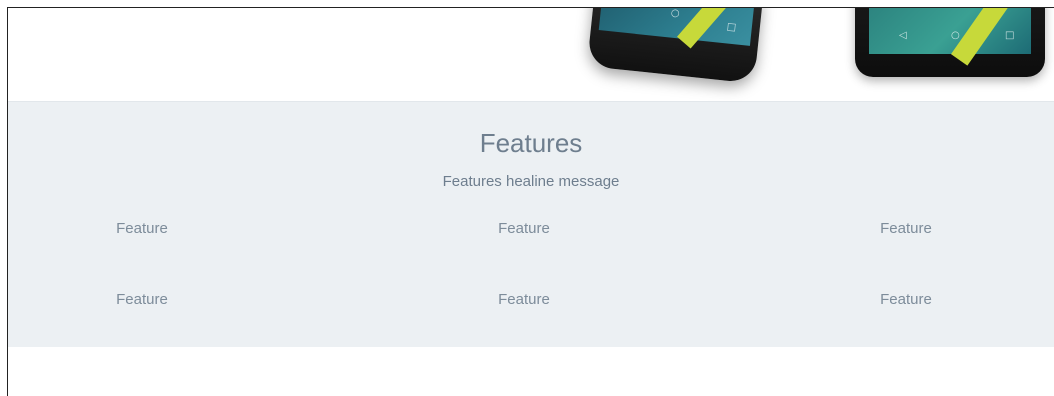  What do you see at coordinates (731, 27) in the screenshot?
I see `phone-camera-icon: □` at bounding box center [731, 27].